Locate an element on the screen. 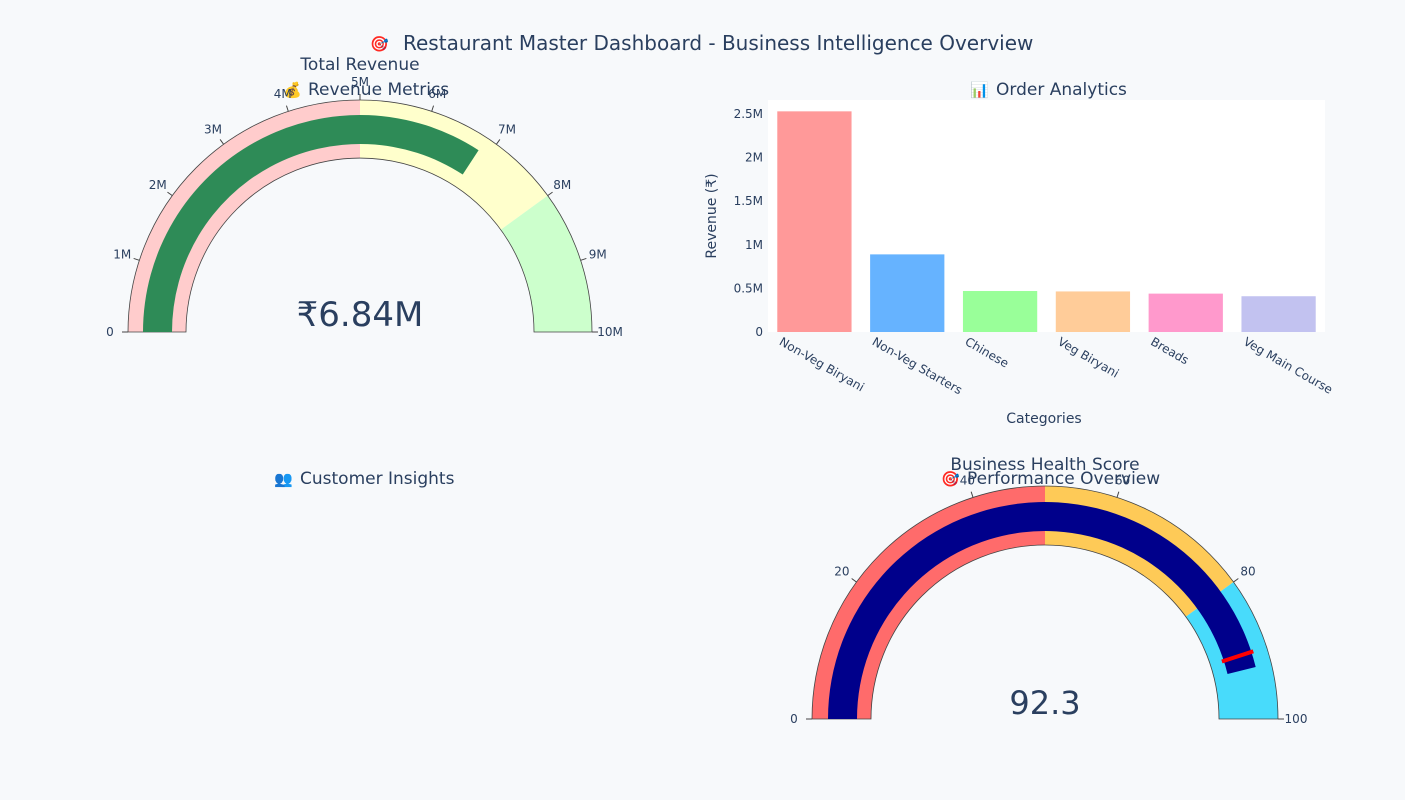  bar-x-tick-label: Veg Main Course is located at coordinates (1288, 365).